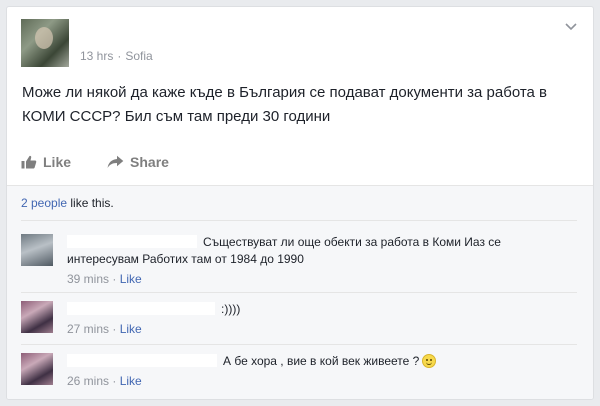  I want to click on post-actions: Like Share, so click(95, 162).